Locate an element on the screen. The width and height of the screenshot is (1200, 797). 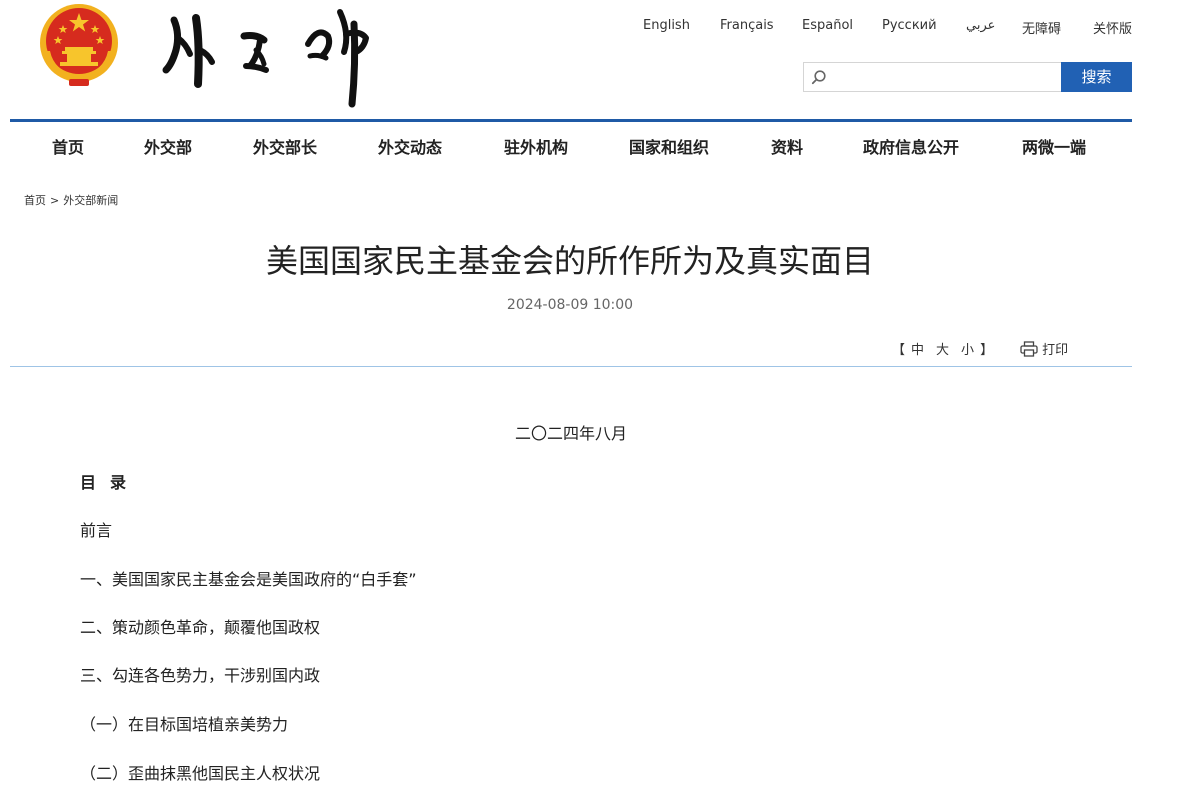
breadcrumb-home-link: 首页 is located at coordinates (35, 200).